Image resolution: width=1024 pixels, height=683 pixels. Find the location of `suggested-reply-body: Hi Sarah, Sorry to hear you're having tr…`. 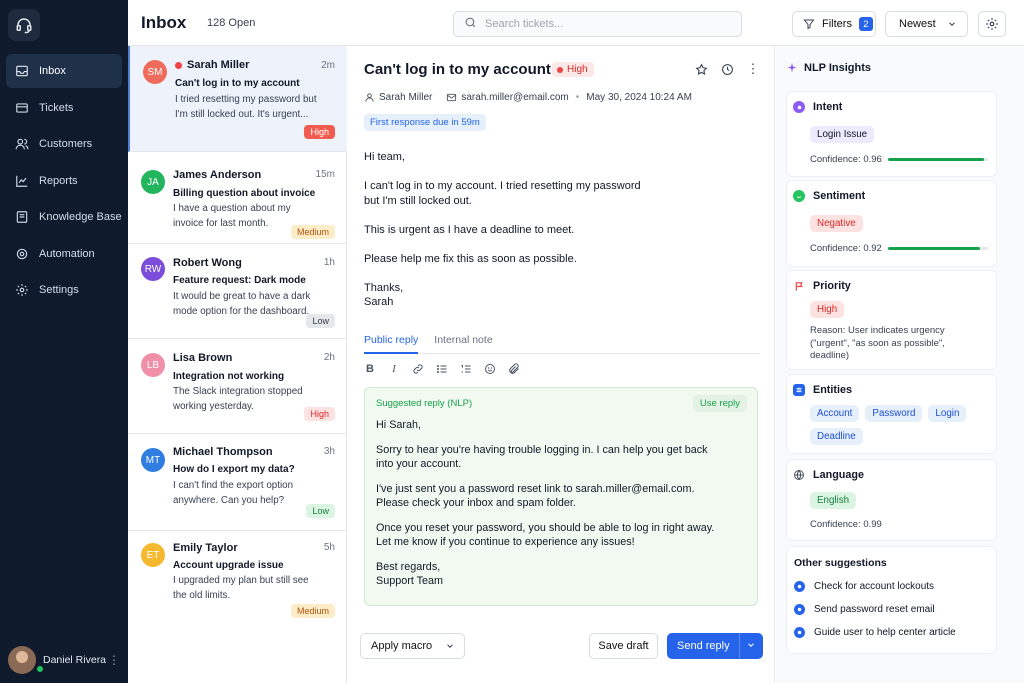

suggested-reply-body: Hi Sarah, Sorry to hear you're having tr… is located at coordinates (561, 508).